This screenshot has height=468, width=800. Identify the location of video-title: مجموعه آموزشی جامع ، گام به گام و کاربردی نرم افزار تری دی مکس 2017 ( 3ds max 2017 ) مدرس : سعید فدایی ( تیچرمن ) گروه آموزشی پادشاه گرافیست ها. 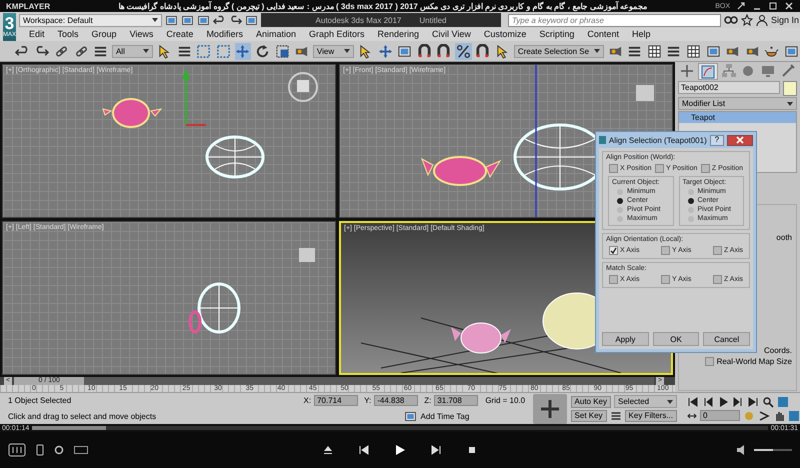
(382, 6).